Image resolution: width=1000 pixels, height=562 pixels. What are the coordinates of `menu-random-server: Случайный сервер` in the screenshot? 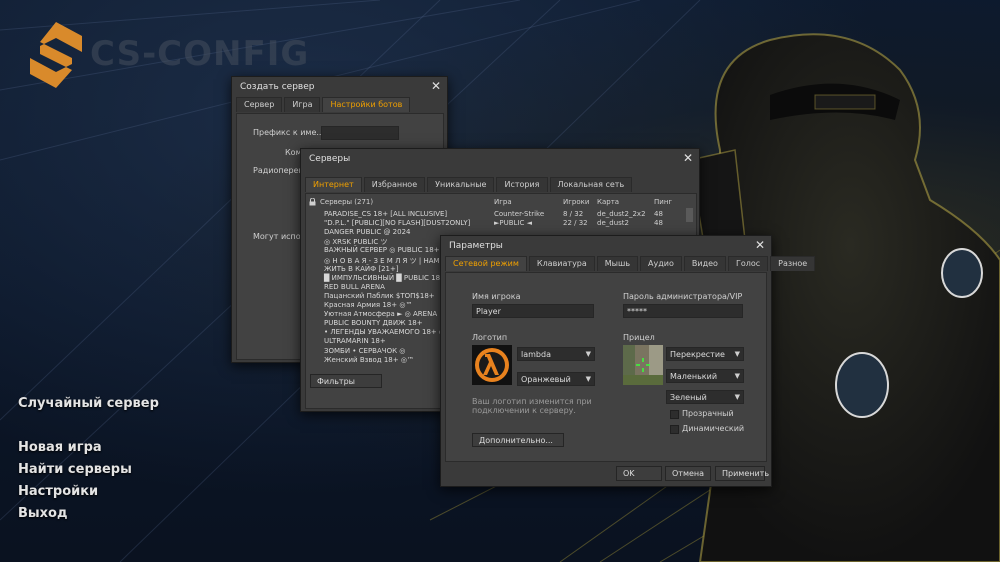 It's located at (88, 403).